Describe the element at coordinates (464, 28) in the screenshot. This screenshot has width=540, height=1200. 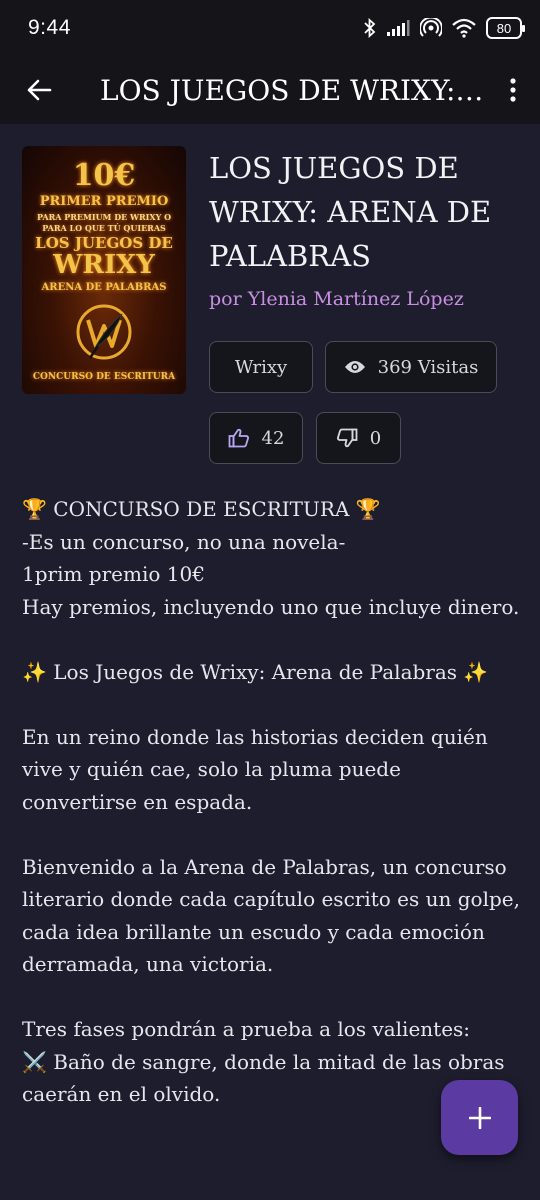
I see `wifi-icon` at that location.